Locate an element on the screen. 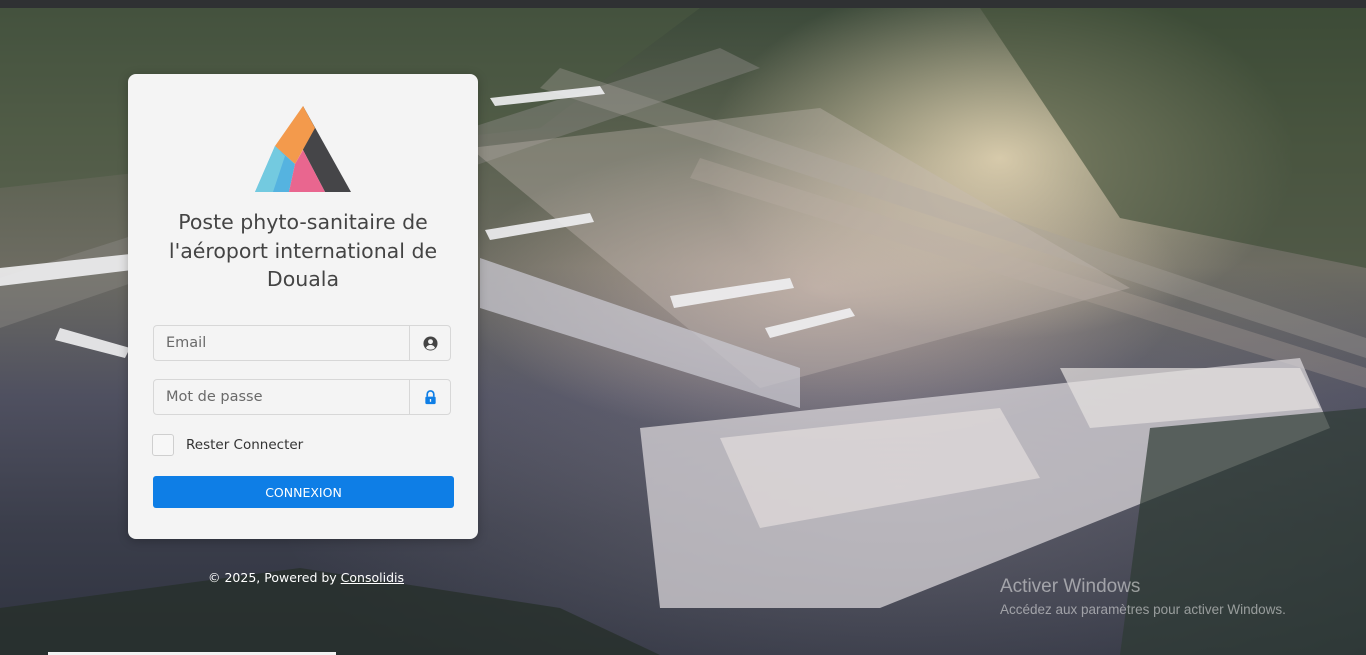 Image resolution: width=1366 pixels, height=655 pixels. email-addon is located at coordinates (429, 343).